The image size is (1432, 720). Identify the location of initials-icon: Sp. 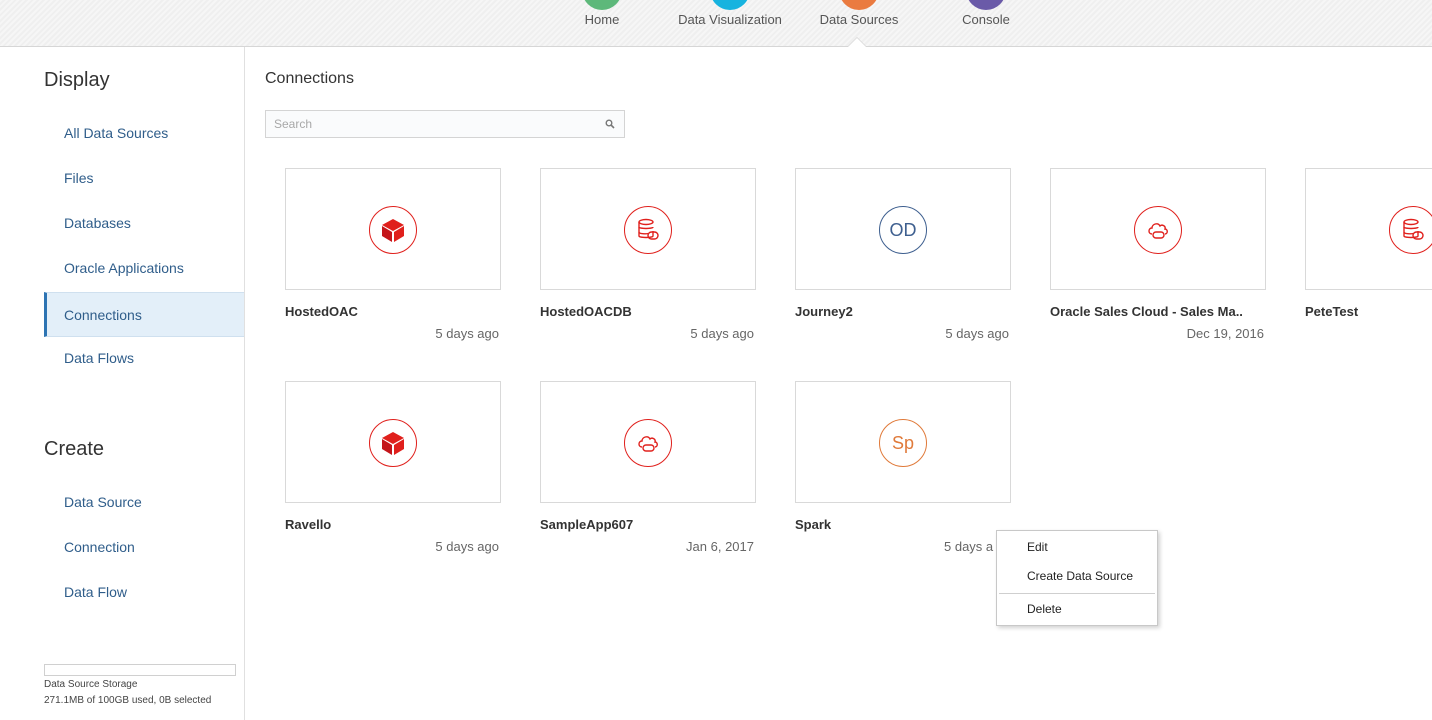
(903, 443).